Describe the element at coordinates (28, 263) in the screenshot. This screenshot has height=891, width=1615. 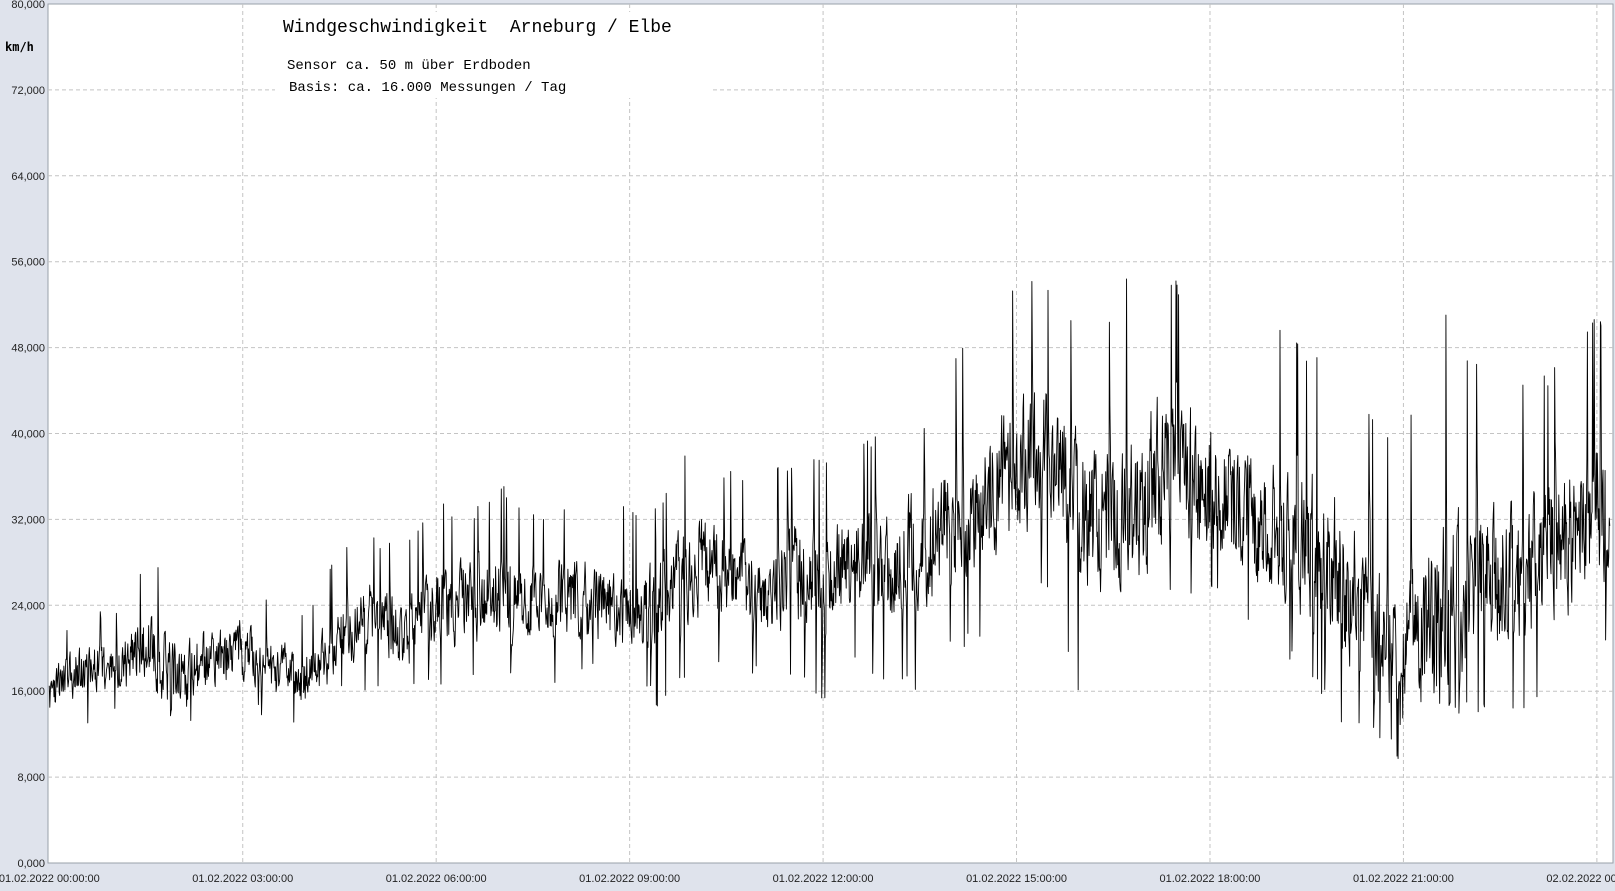
I see `y-tick-label: 56,000` at that location.